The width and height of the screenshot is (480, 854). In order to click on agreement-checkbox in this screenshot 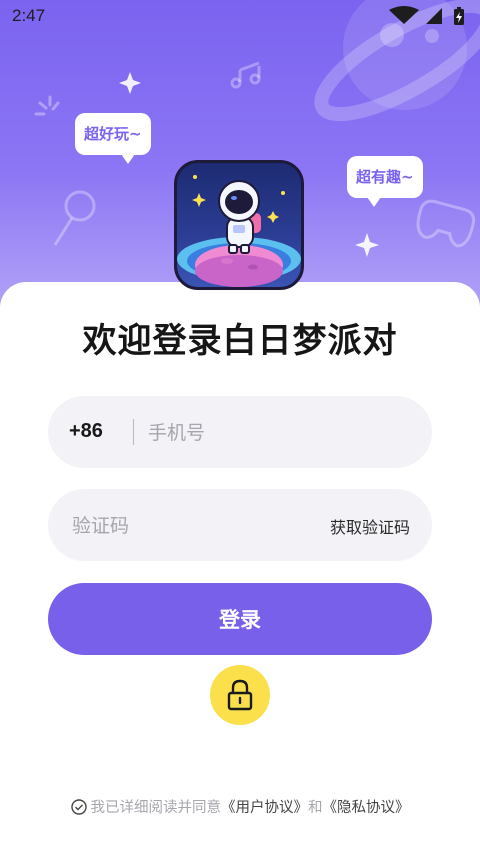, I will do `click(78, 807)`.